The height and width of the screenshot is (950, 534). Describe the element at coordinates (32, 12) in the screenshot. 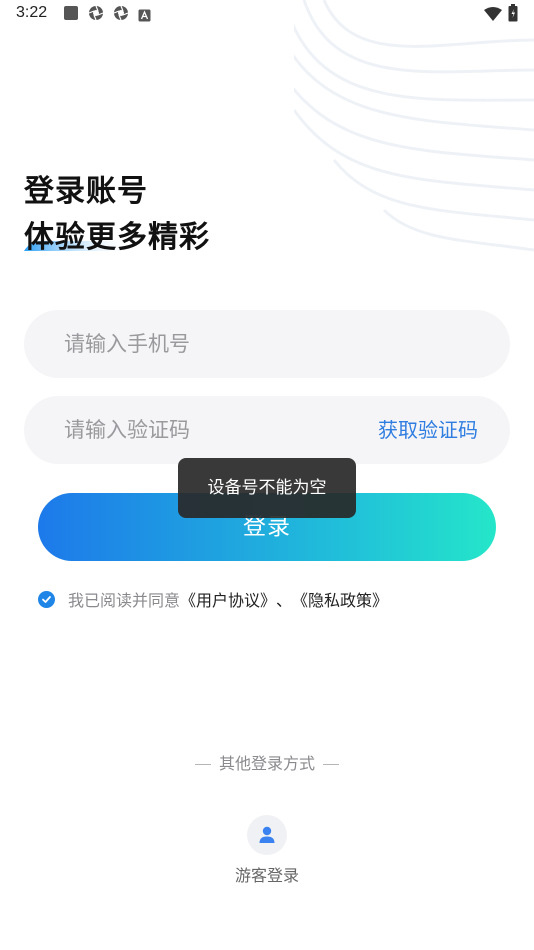

I see `status-time: 3:22` at that location.